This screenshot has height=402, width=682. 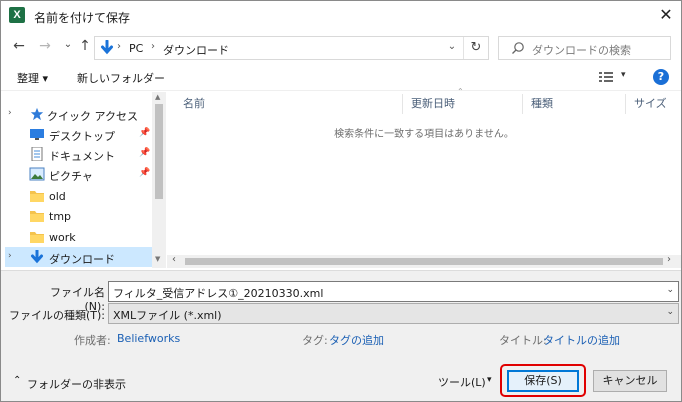 I want to click on sidebar-item-label: old, so click(x=57, y=196).